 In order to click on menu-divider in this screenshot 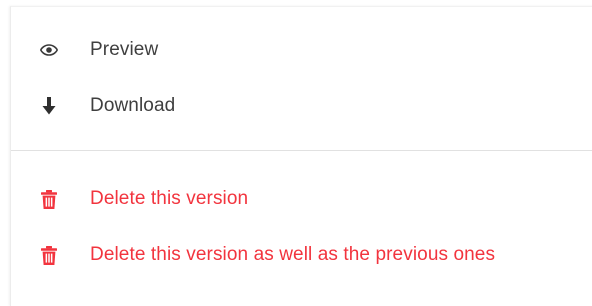, I will do `click(301, 150)`.